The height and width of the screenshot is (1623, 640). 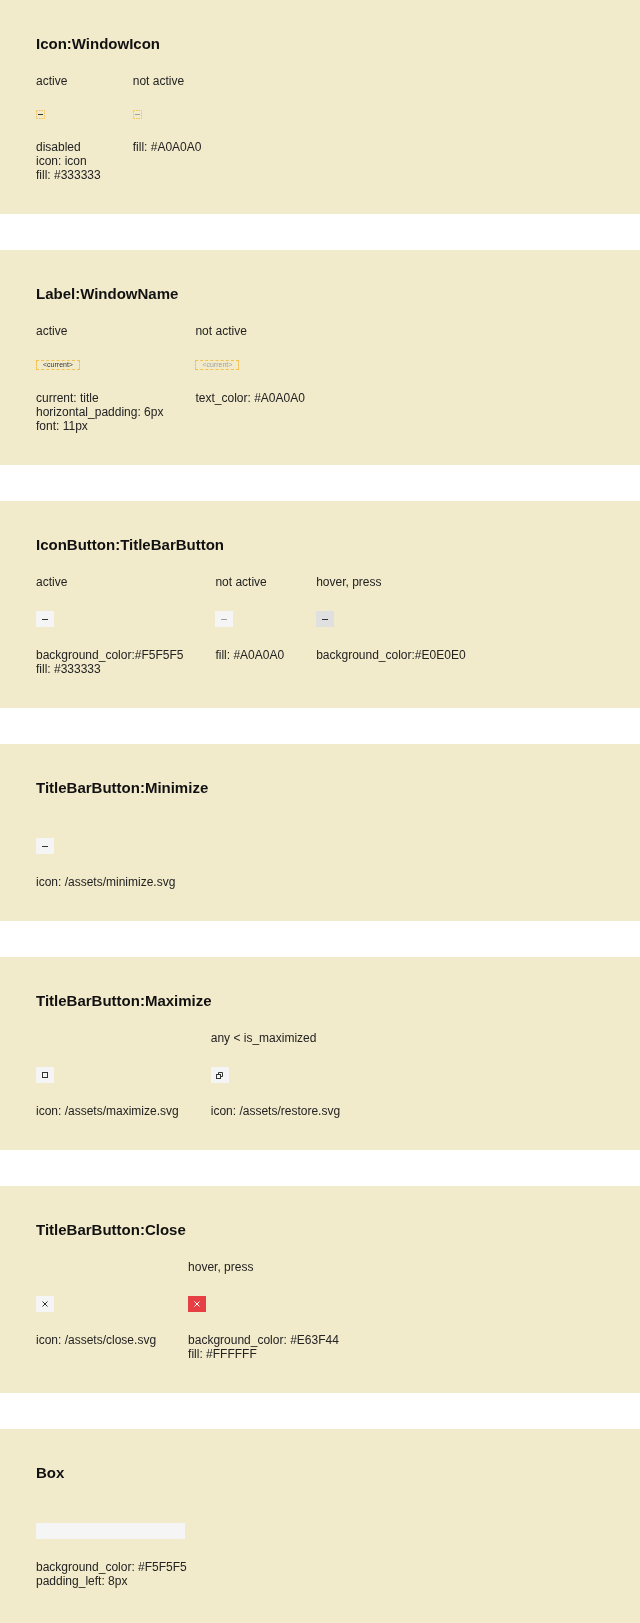 I want to click on property-text: background_color: #E63F44, so click(x=263, y=1340).